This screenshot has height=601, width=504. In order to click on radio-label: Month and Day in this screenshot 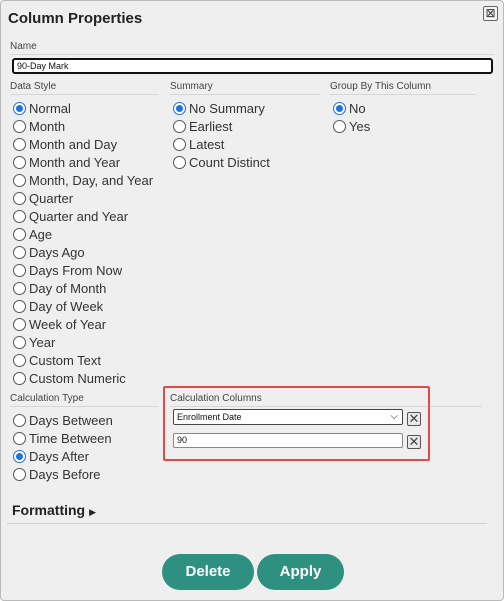, I will do `click(73, 144)`.